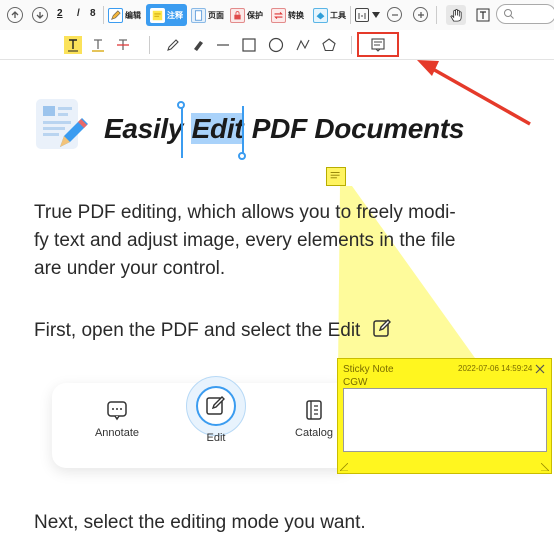  I want to click on tab-convert: 转换, so click(287, 15).